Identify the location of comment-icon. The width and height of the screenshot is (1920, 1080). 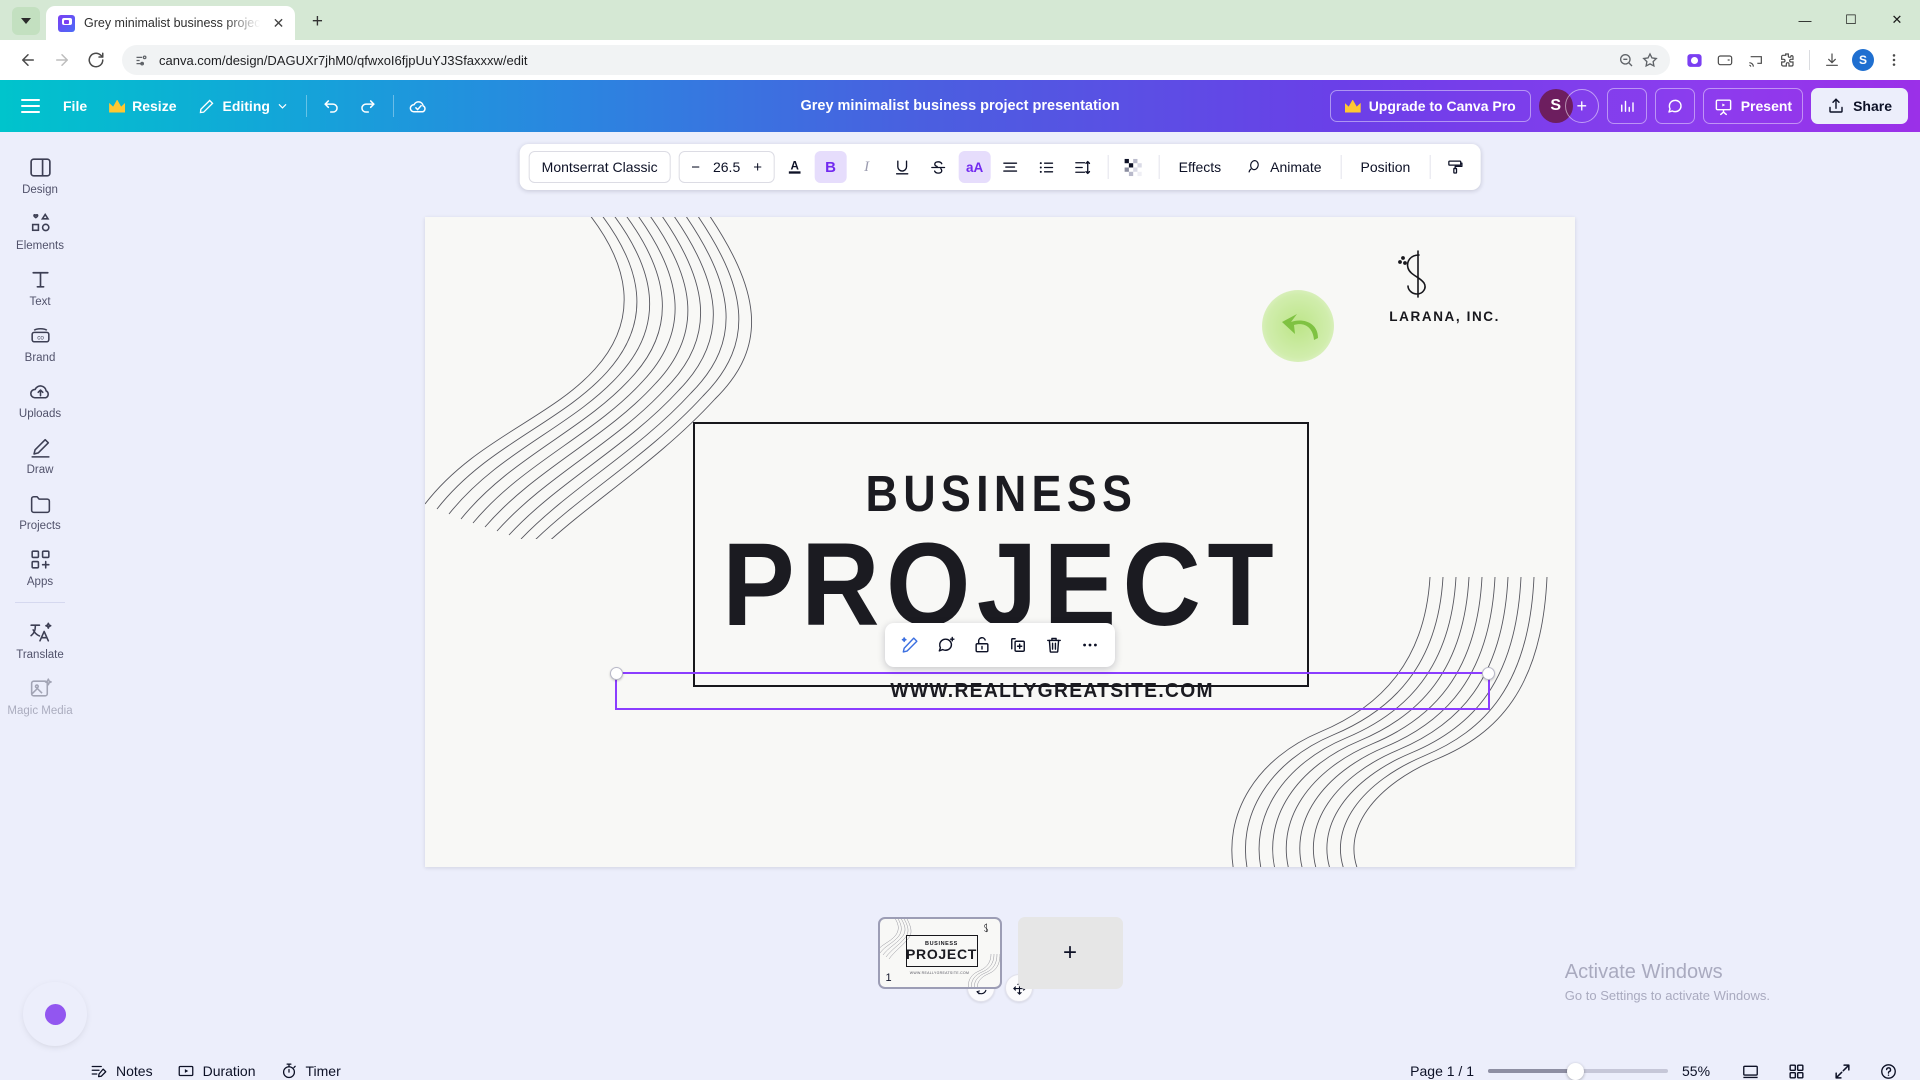
(946, 645).